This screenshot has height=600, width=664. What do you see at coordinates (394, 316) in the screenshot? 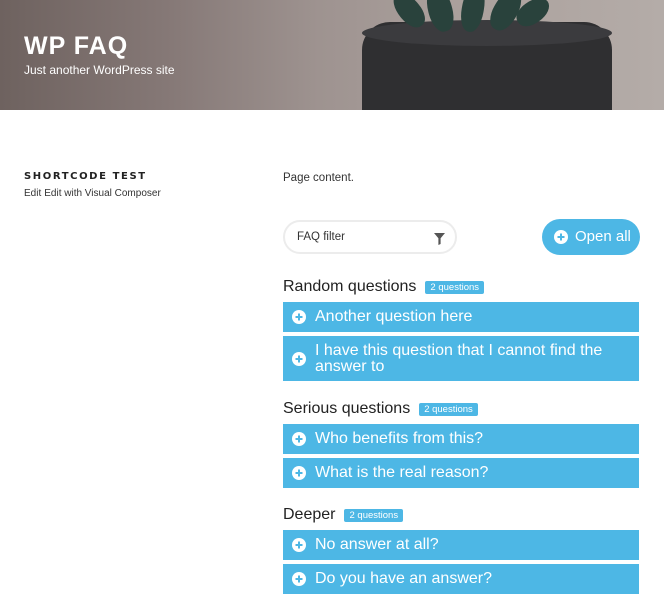
I see `faq-question-text: Another question here` at bounding box center [394, 316].